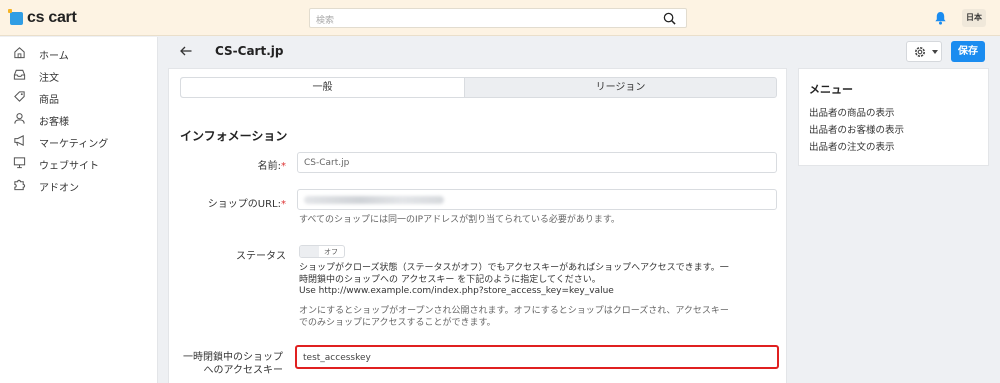  I want to click on sidebar-item-addons: アドオン, so click(79, 185).